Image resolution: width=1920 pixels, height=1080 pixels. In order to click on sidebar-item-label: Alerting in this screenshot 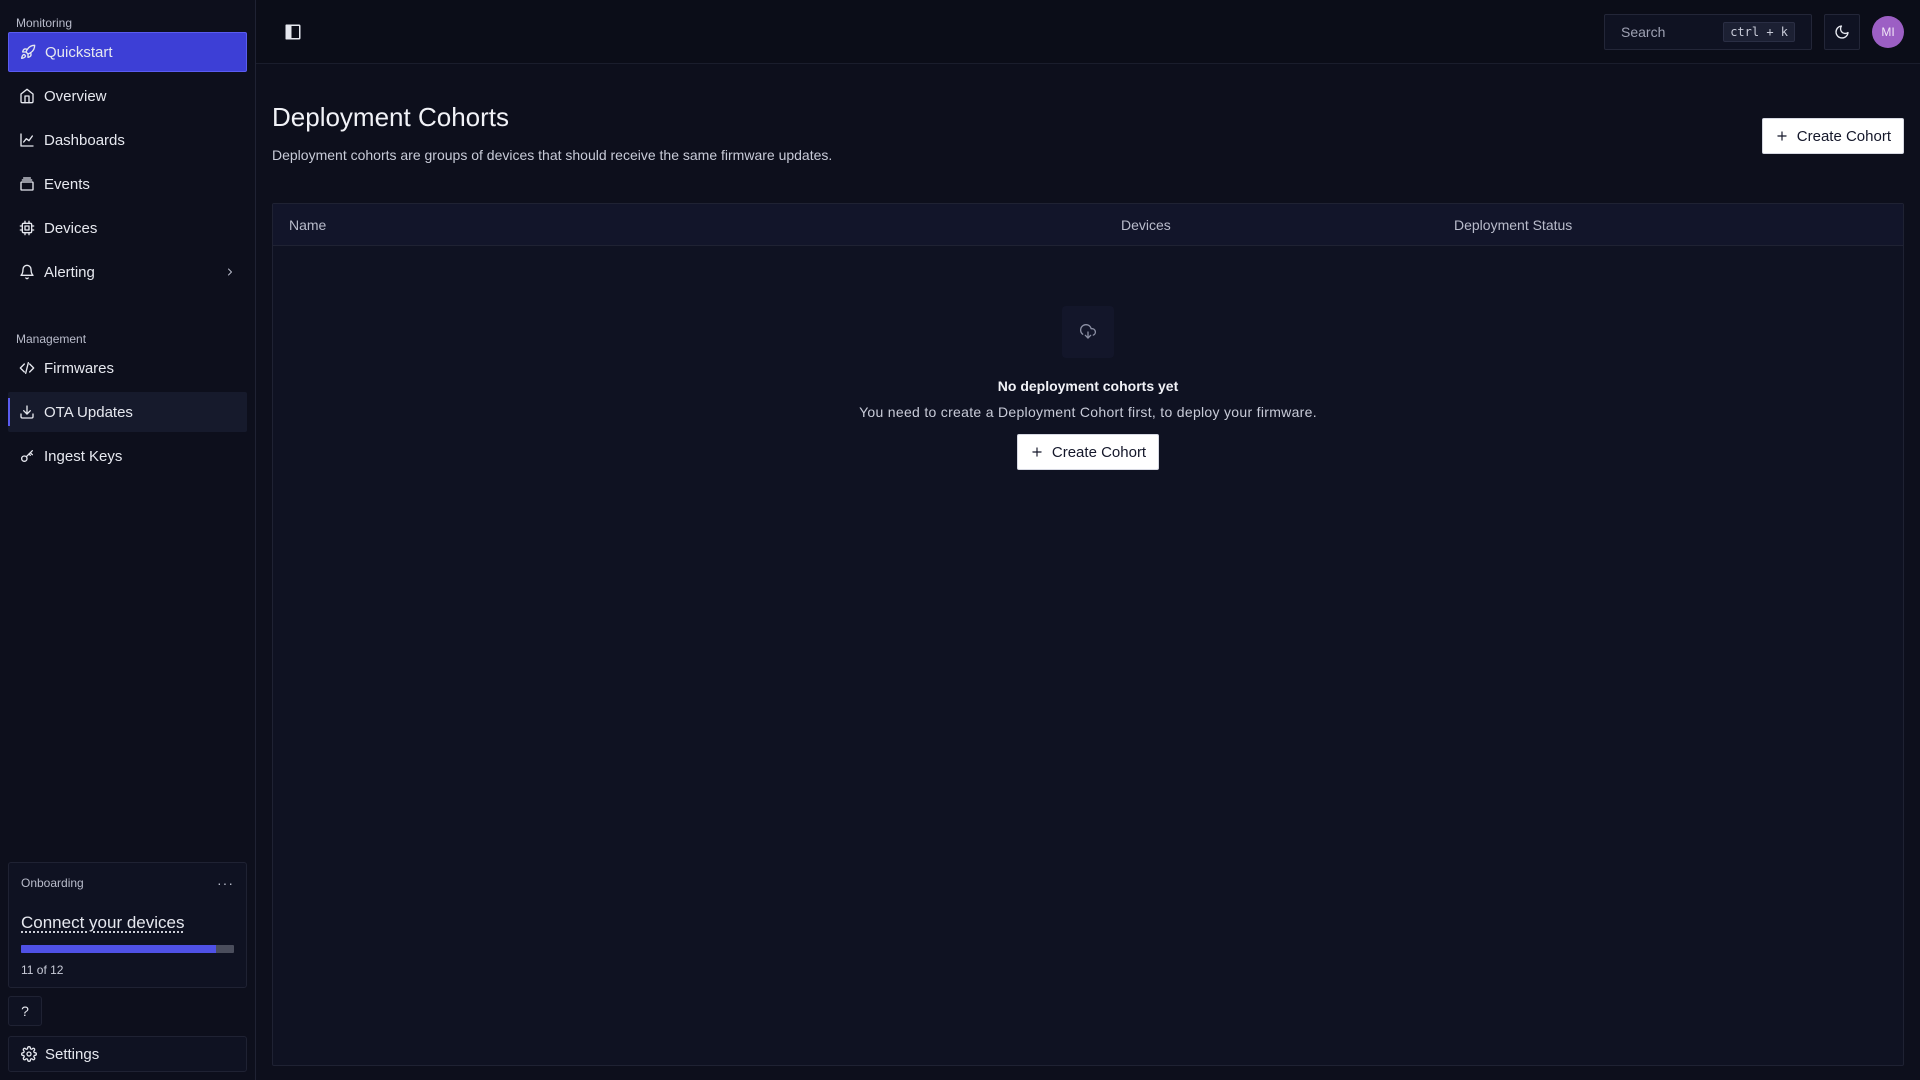, I will do `click(69, 272)`.